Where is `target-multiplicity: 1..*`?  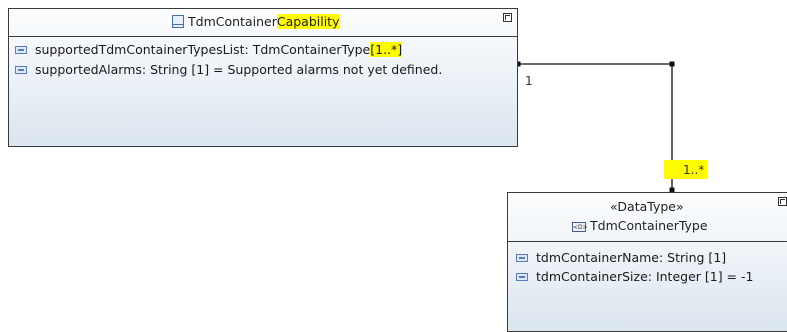
target-multiplicity: 1..* is located at coordinates (686, 169).